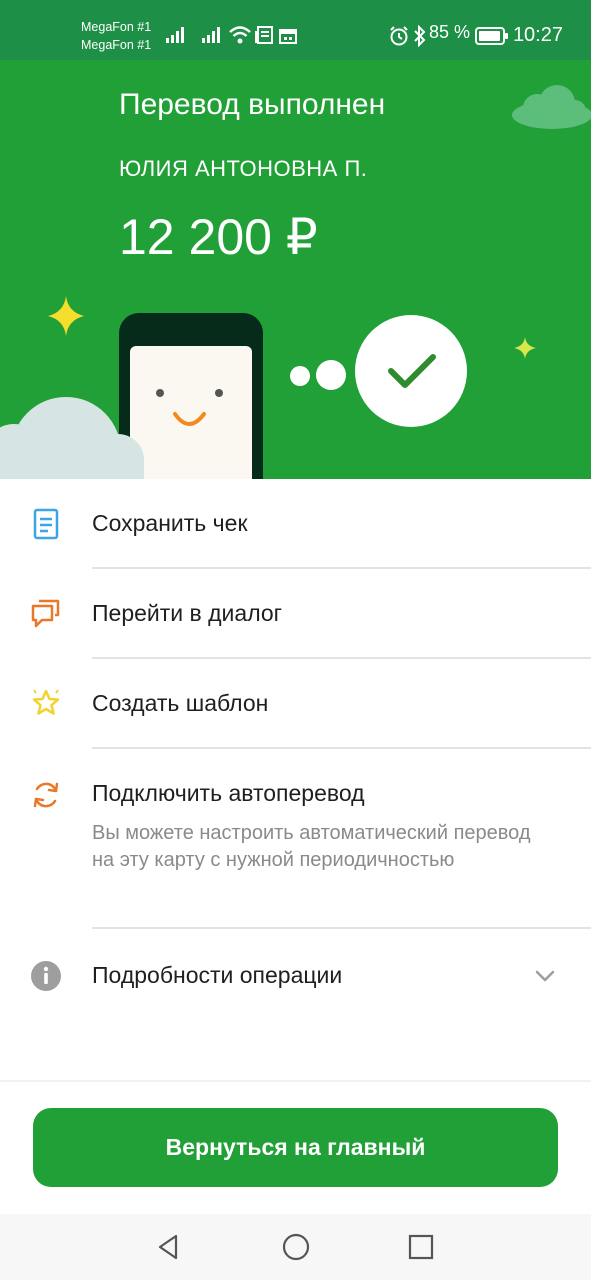 The height and width of the screenshot is (1280, 591). Describe the element at coordinates (421, 1247) in the screenshot. I see `recents-icon` at that location.